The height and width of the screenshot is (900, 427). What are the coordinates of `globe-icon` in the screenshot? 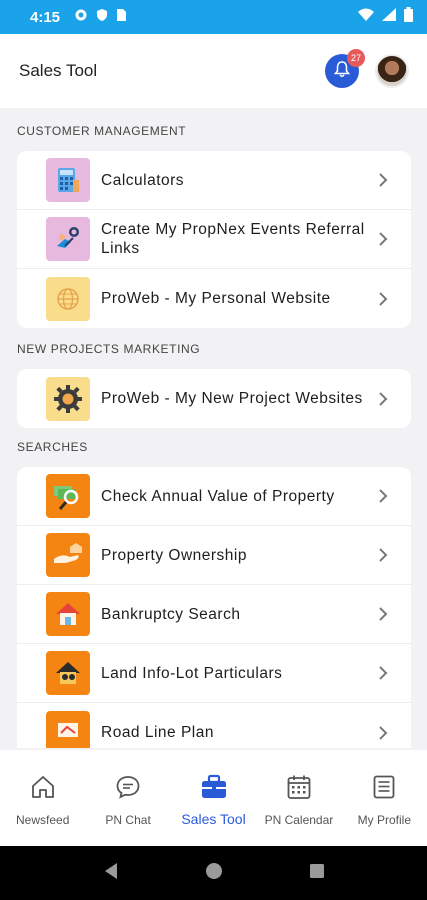 It's located at (68, 298).